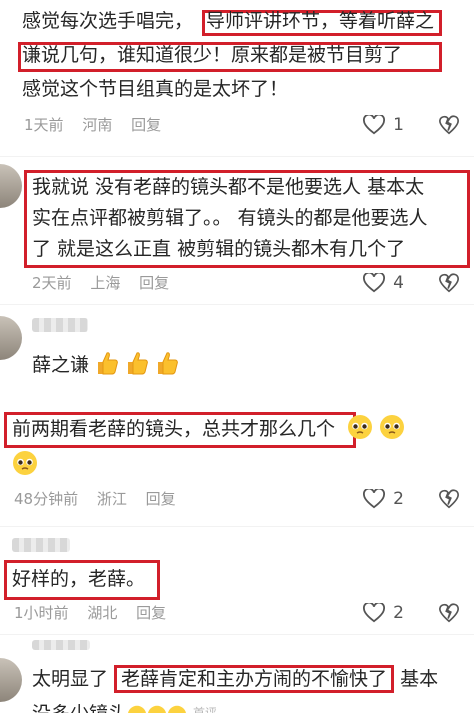 Image resolution: width=474 pixels, height=713 pixels. I want to click on comment-text-line-2: 没多少镜头首评, so click(253, 705).